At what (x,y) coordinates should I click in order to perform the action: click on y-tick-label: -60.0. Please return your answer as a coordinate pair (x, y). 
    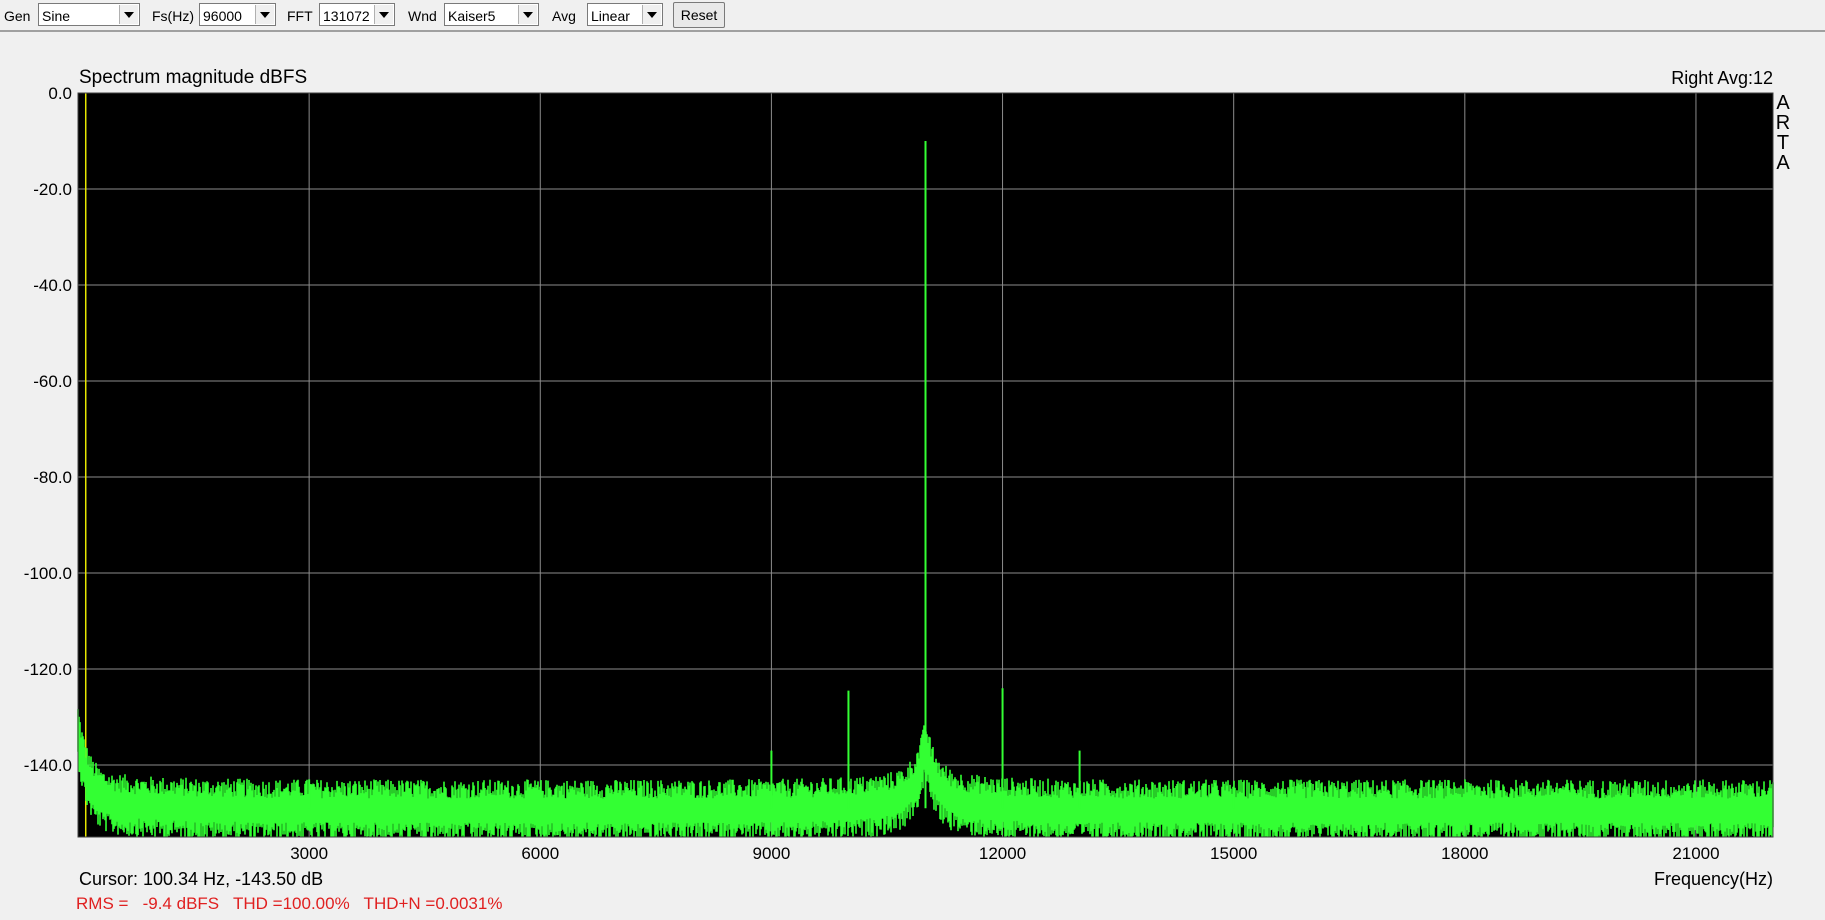
    Looking at the image, I should click on (52, 381).